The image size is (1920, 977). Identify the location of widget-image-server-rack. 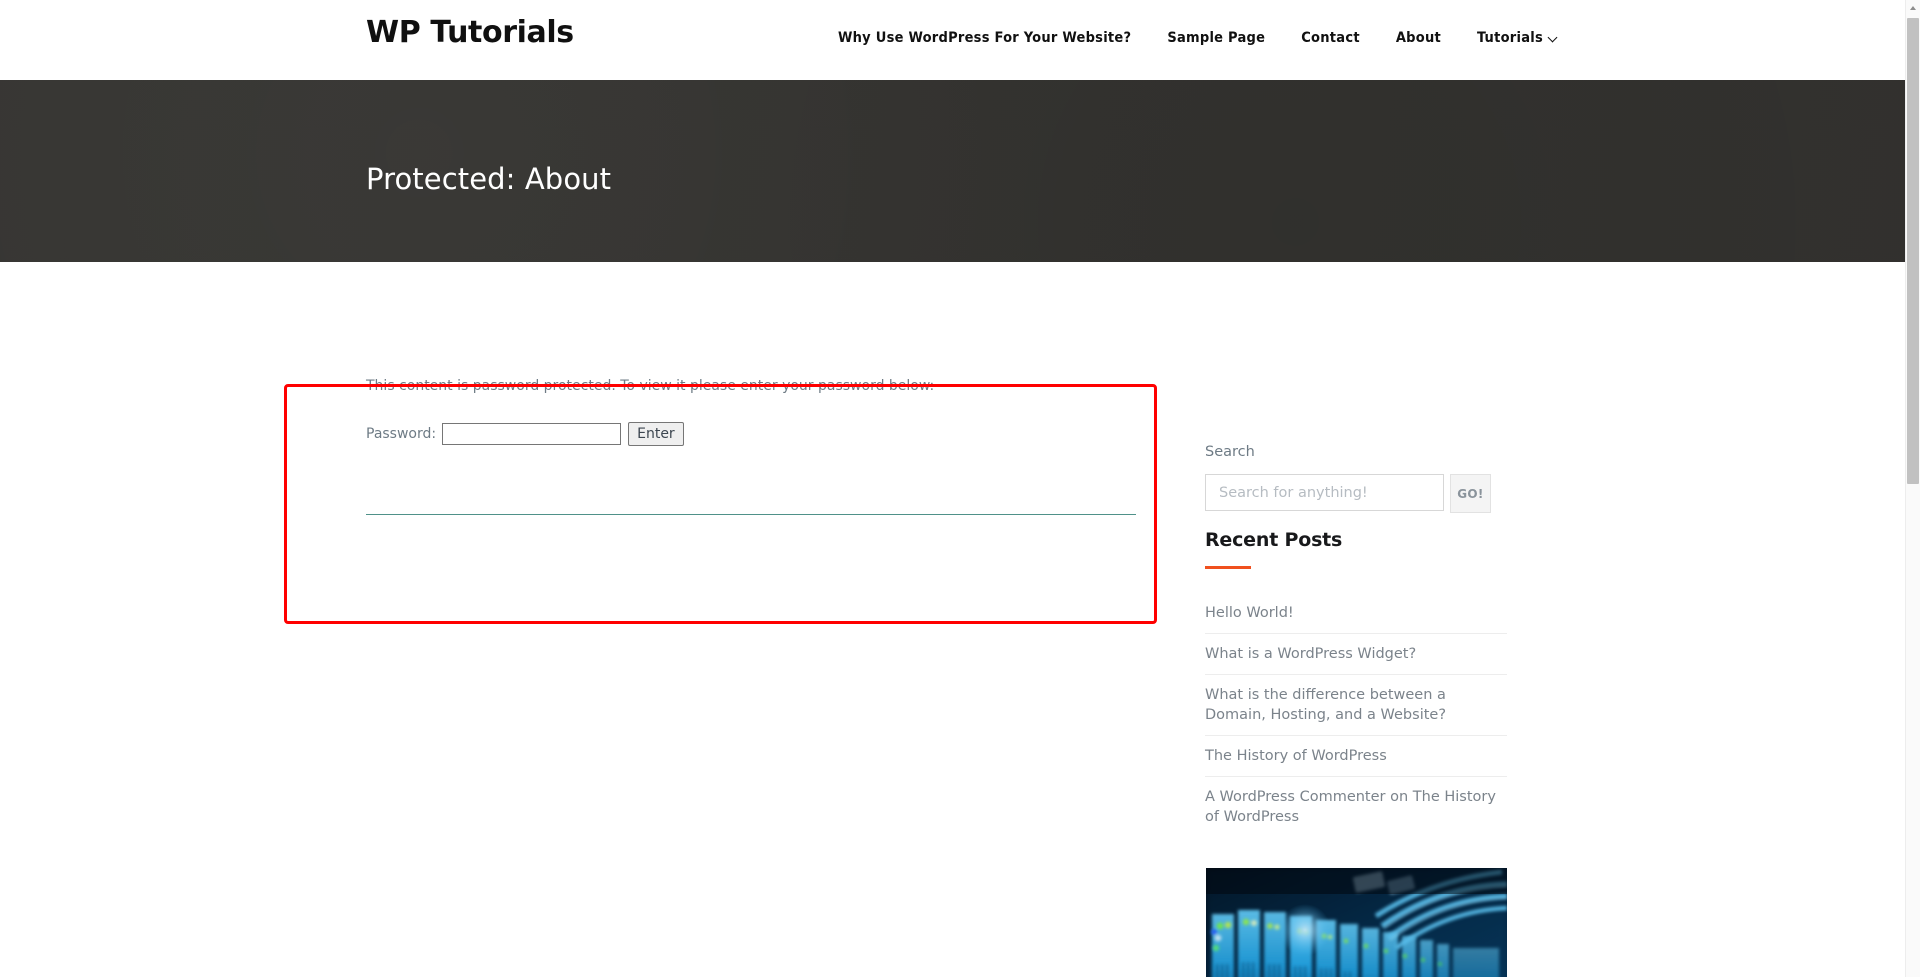
(1356, 922).